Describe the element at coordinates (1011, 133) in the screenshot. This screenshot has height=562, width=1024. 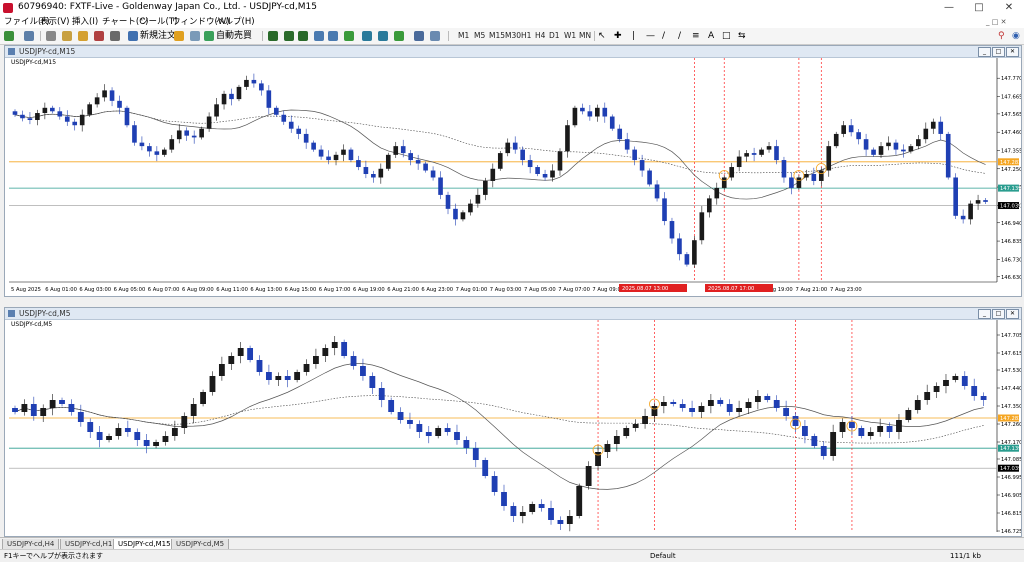
I see `price-tick-label: 147.460` at that location.